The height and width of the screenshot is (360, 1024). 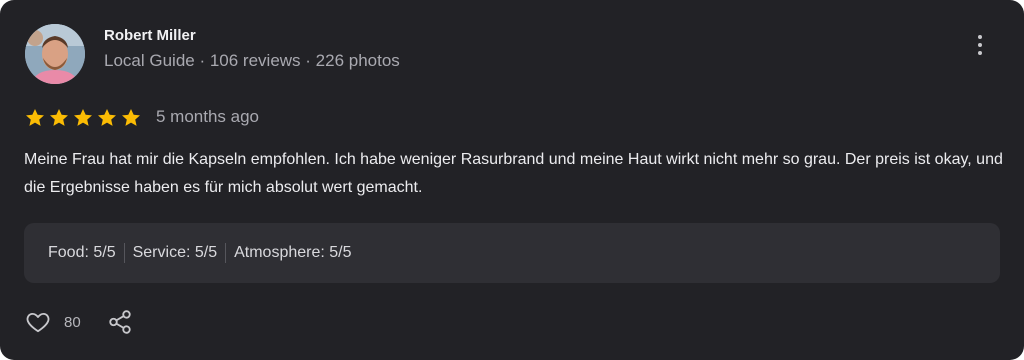 What do you see at coordinates (120, 322) in the screenshot?
I see `share-icon` at bounding box center [120, 322].